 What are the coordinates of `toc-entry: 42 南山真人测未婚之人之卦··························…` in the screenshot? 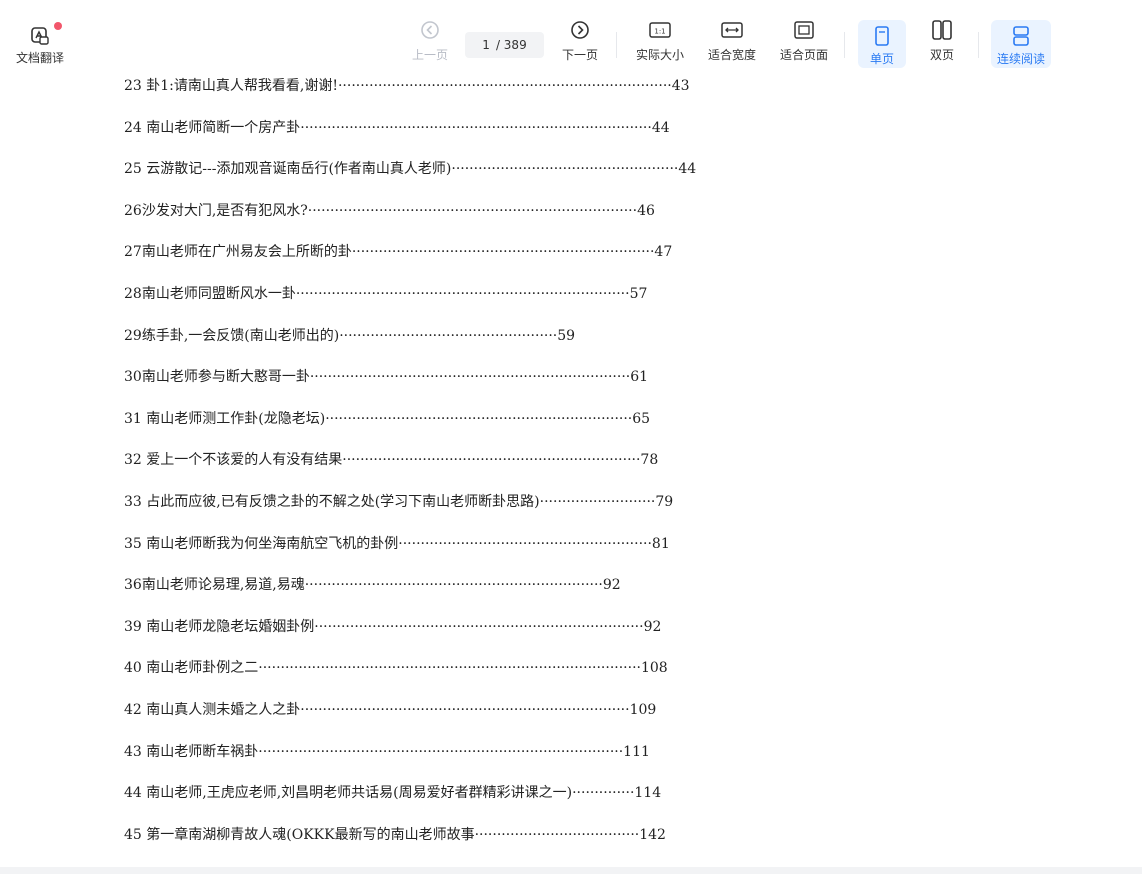 It's located at (390, 710).